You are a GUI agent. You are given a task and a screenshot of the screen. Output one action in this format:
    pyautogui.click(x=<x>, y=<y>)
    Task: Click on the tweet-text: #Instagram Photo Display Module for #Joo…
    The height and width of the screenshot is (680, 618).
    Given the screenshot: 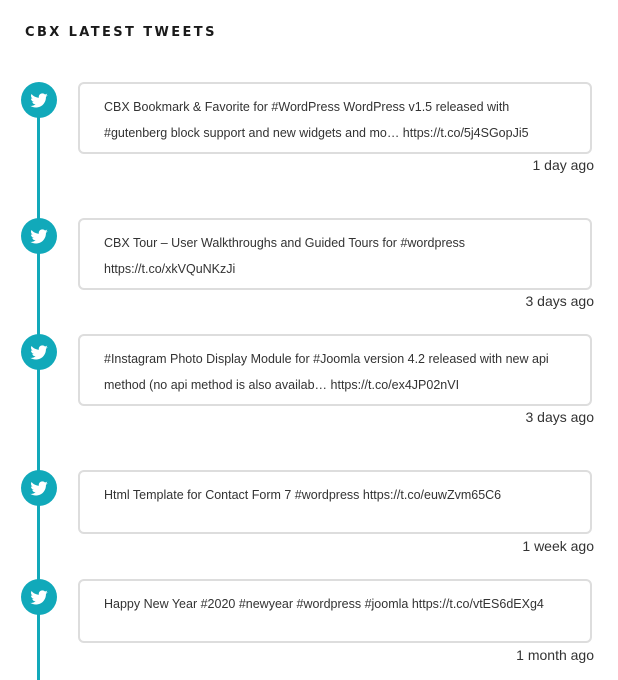 What is the action you would take?
    pyautogui.click(x=335, y=372)
    